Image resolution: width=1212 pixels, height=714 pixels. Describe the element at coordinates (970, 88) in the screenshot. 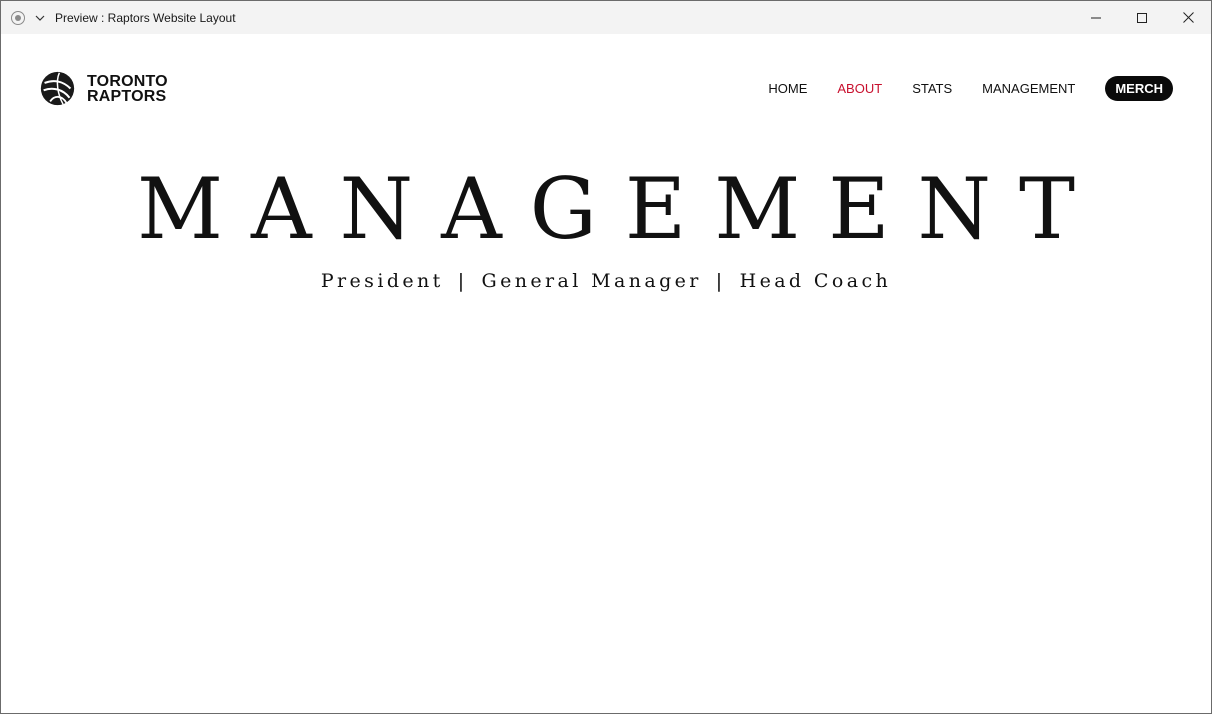

I see `main-nav: HOME ABOUT STATS MANAGEMENT MERCH` at that location.